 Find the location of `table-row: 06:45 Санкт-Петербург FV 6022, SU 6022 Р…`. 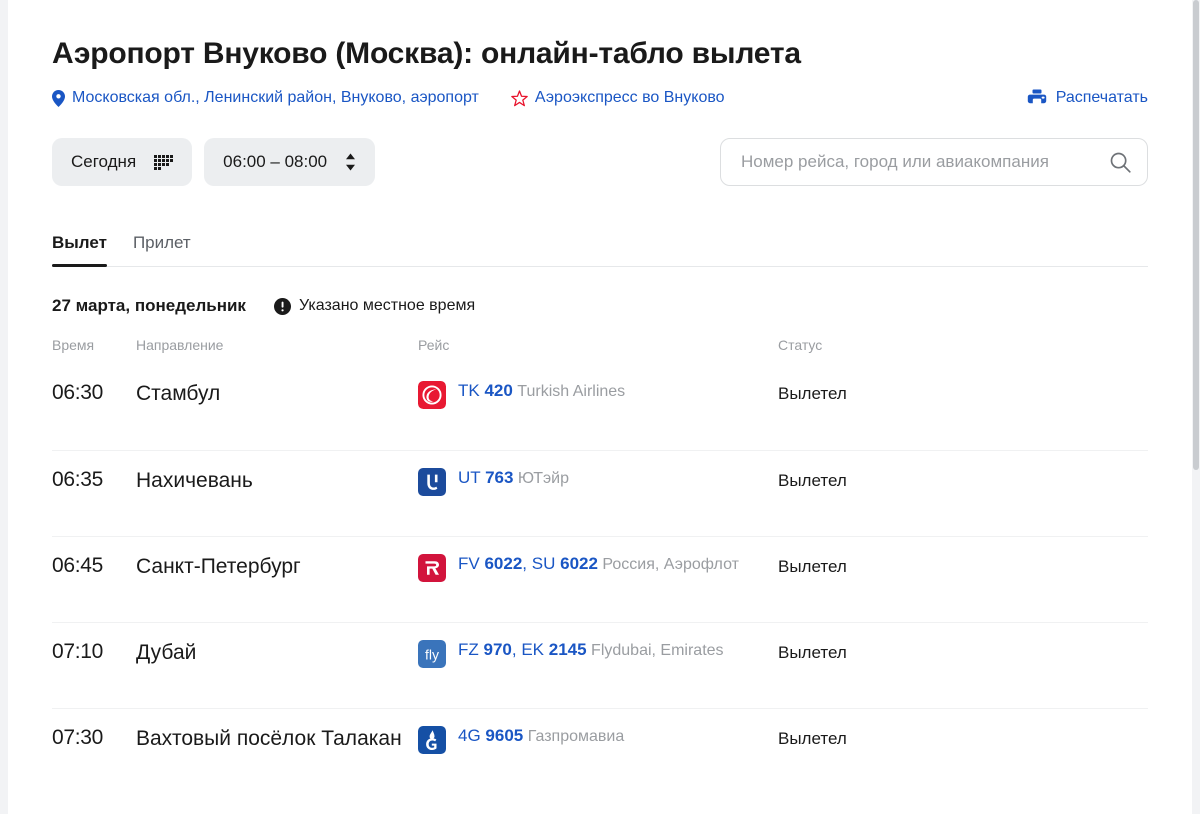

table-row: 06:45 Санкт-Петербург FV 6022, SU 6022 Р… is located at coordinates (600, 579).